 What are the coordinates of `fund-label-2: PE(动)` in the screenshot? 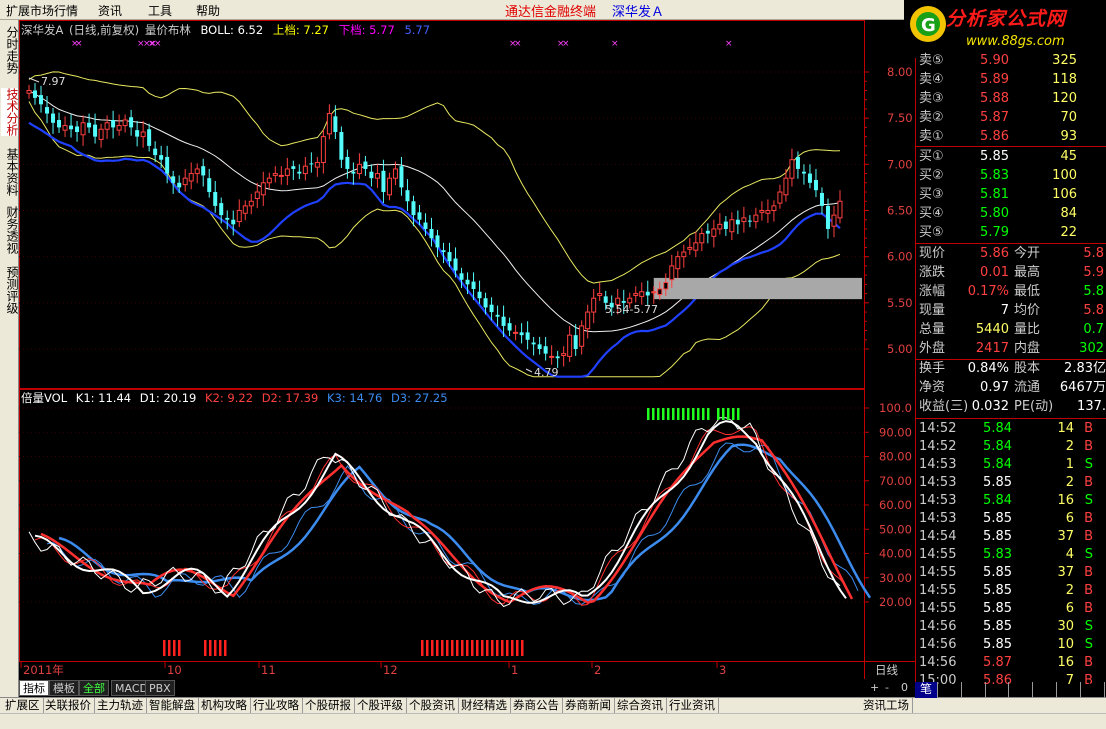 It's located at (1034, 406).